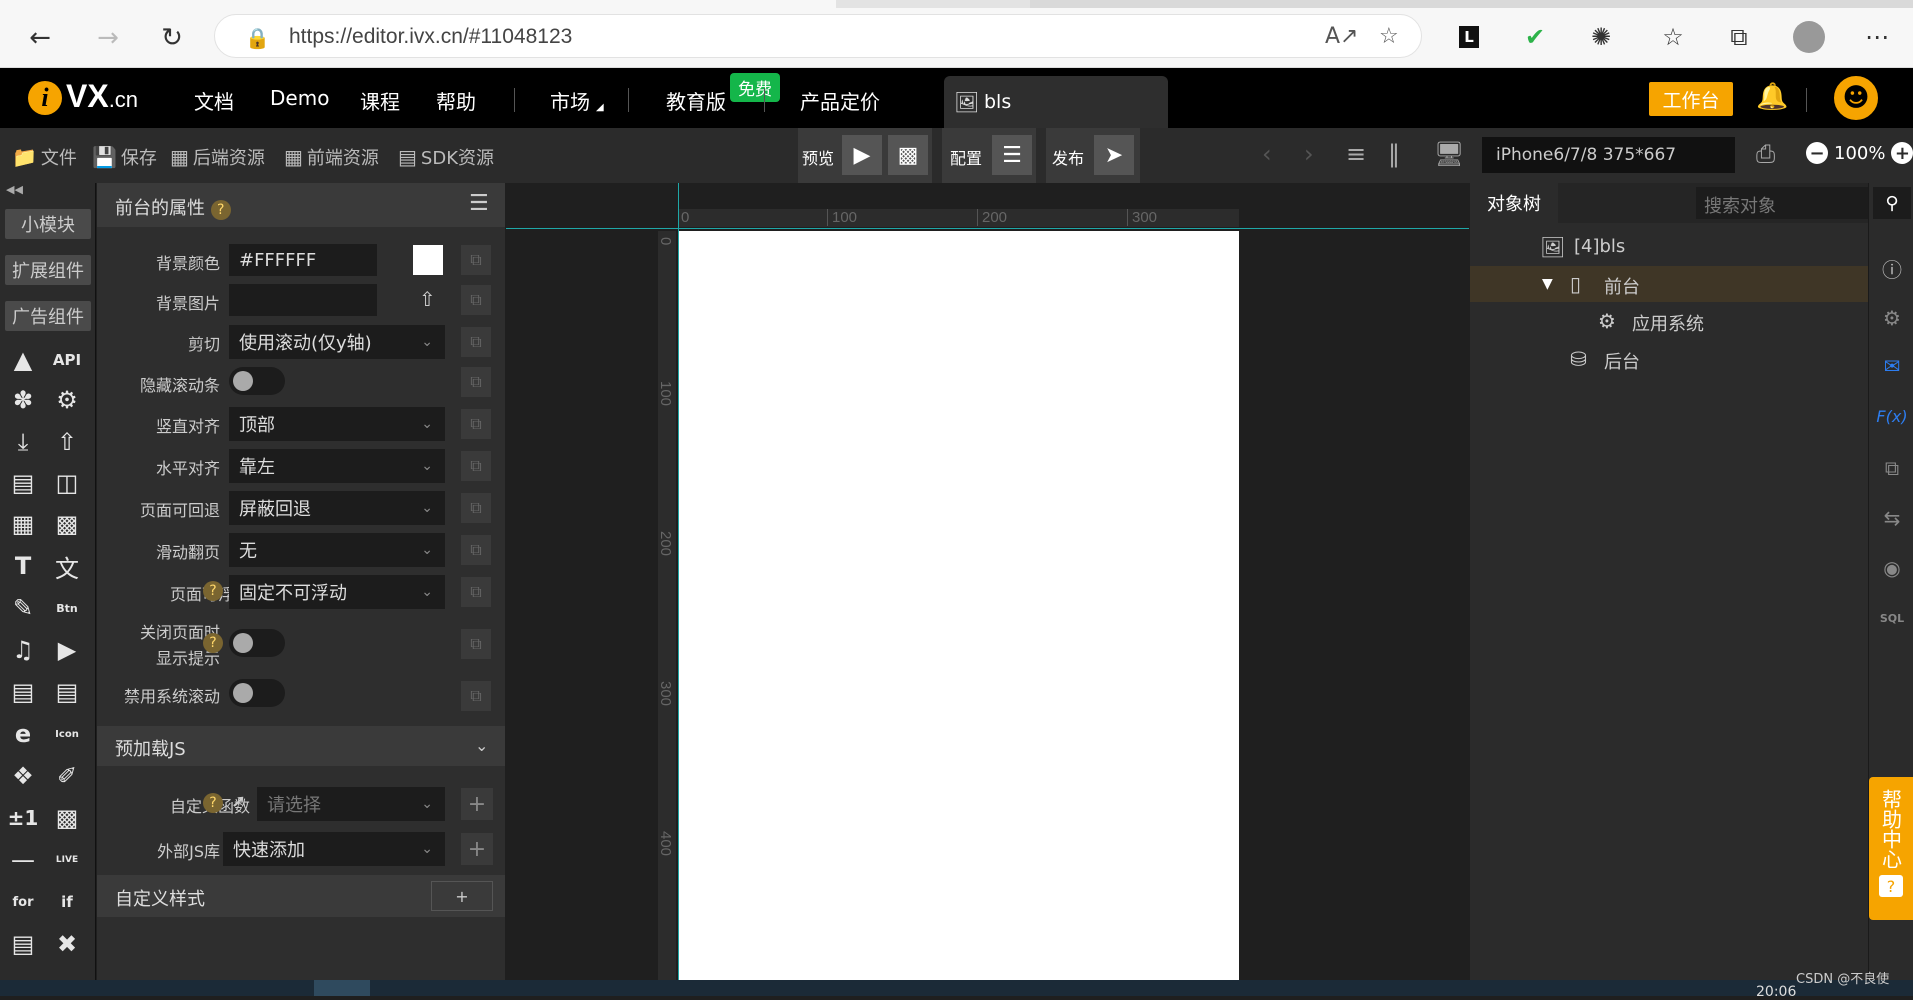  I want to click on collapse-icon: ◀◀, so click(14, 189).